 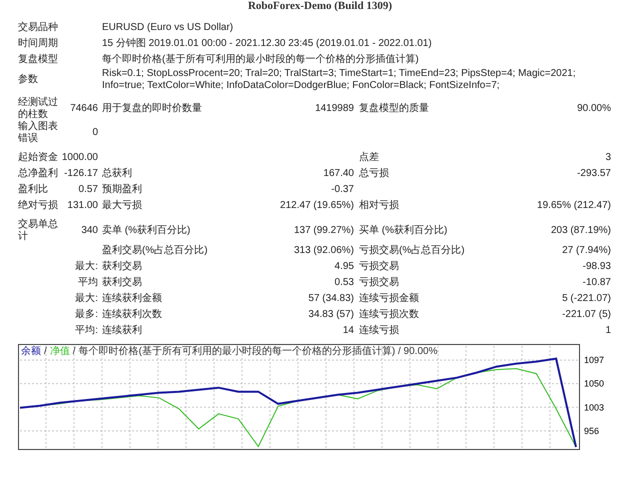 I want to click on field-label: 总净盈利, so click(x=38, y=174).